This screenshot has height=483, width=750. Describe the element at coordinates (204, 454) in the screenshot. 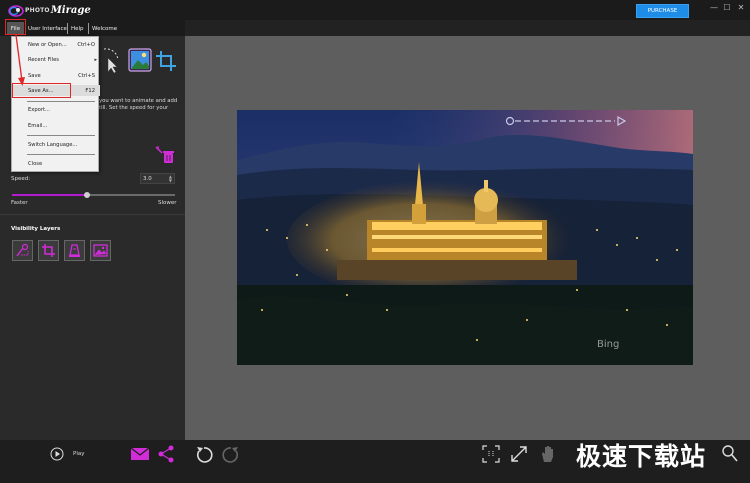

I see `undo-icon` at that location.